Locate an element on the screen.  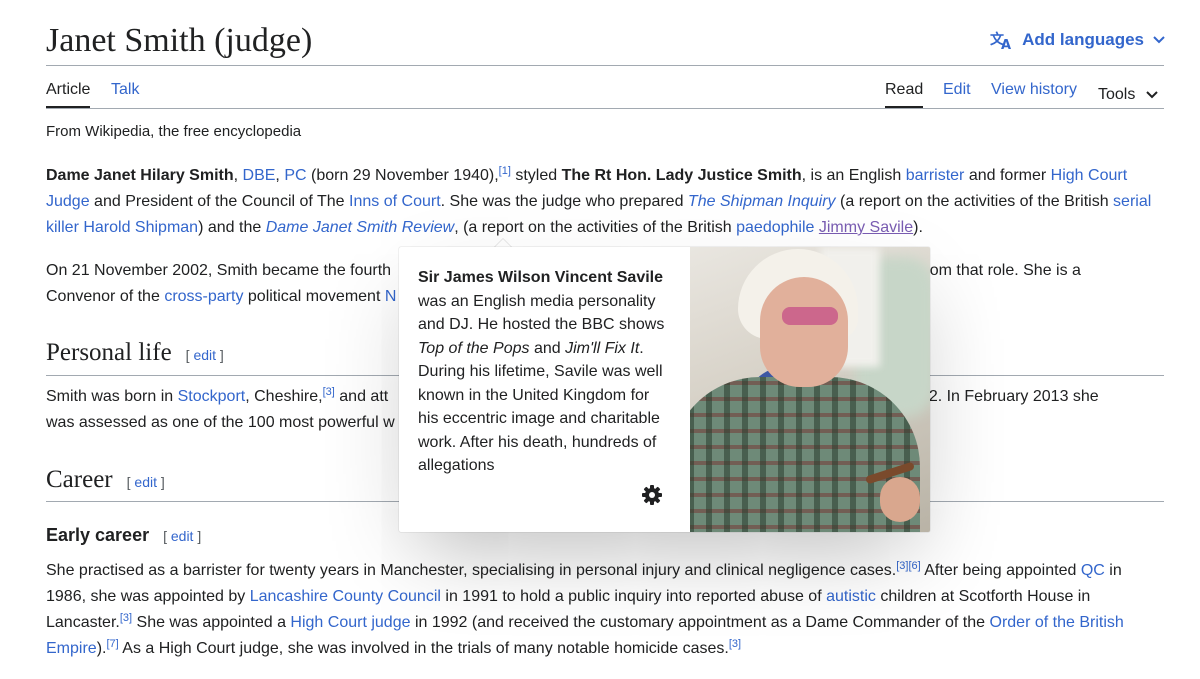
italic-title: Dame Janet Smith Review is located at coordinates (360, 227).